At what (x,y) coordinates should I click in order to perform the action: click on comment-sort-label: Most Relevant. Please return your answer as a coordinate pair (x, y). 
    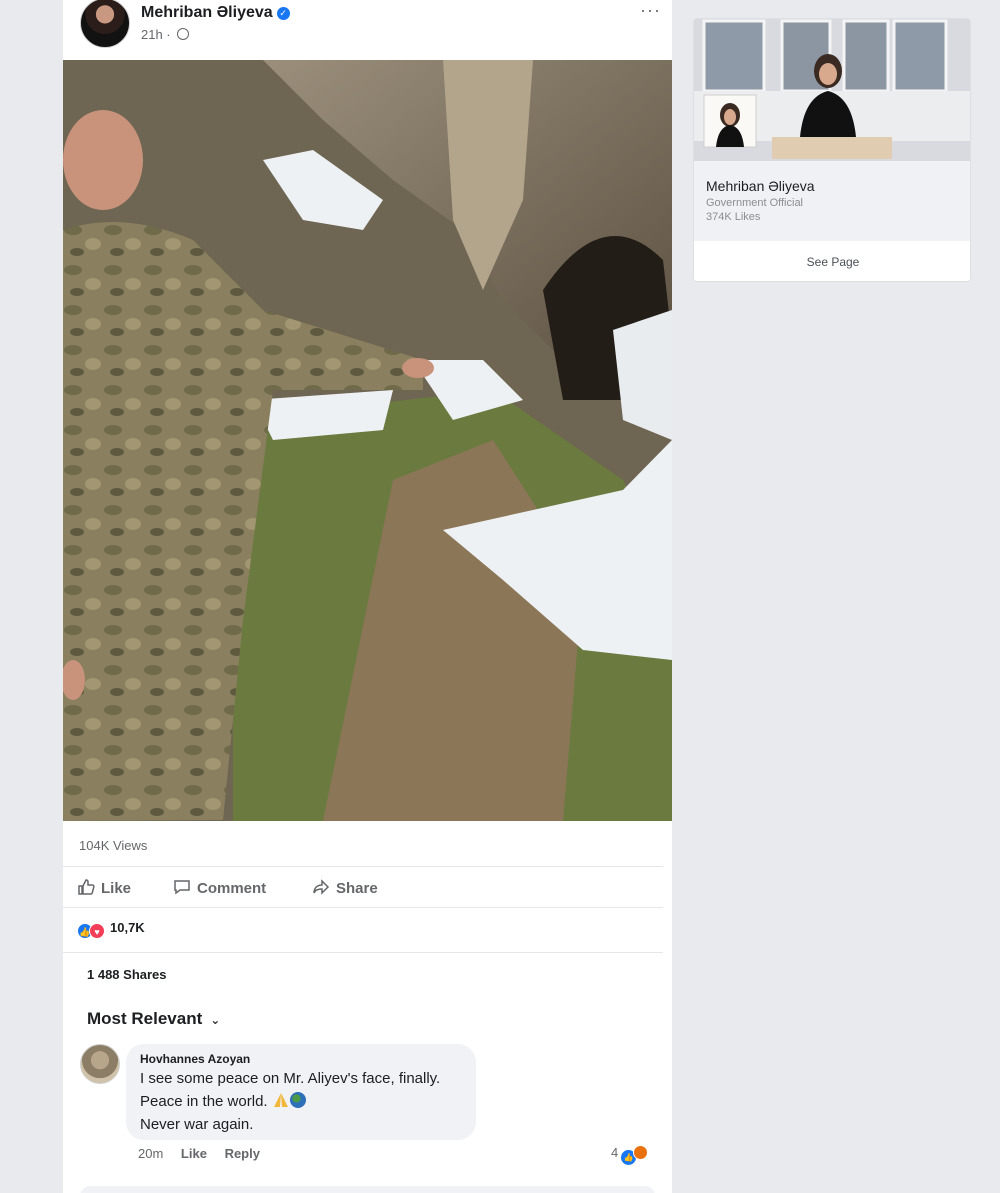
    Looking at the image, I should click on (145, 1018).